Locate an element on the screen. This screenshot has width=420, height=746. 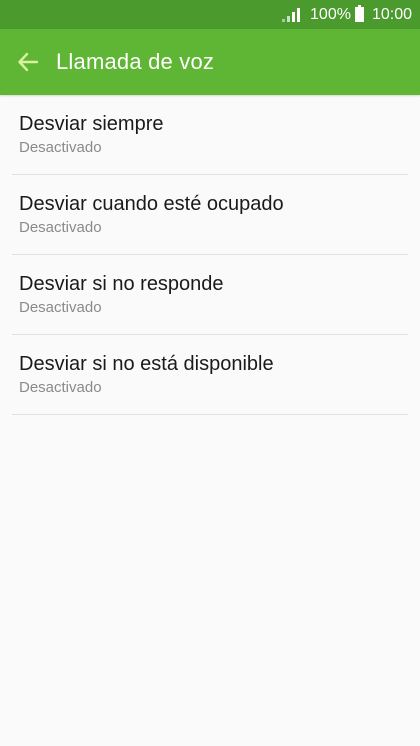
clock: 10:00 is located at coordinates (391, 14).